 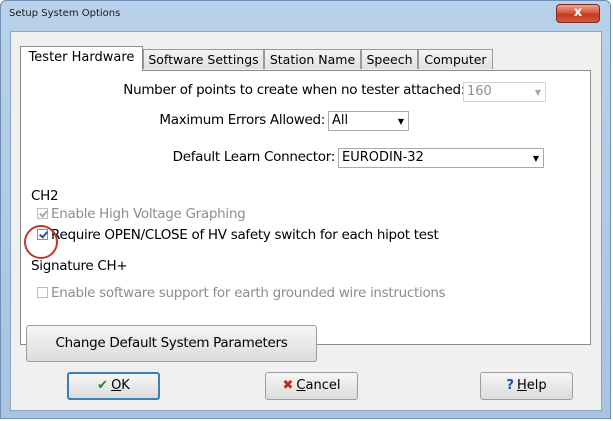 I want to click on max-errors-value: All, so click(x=340, y=120).